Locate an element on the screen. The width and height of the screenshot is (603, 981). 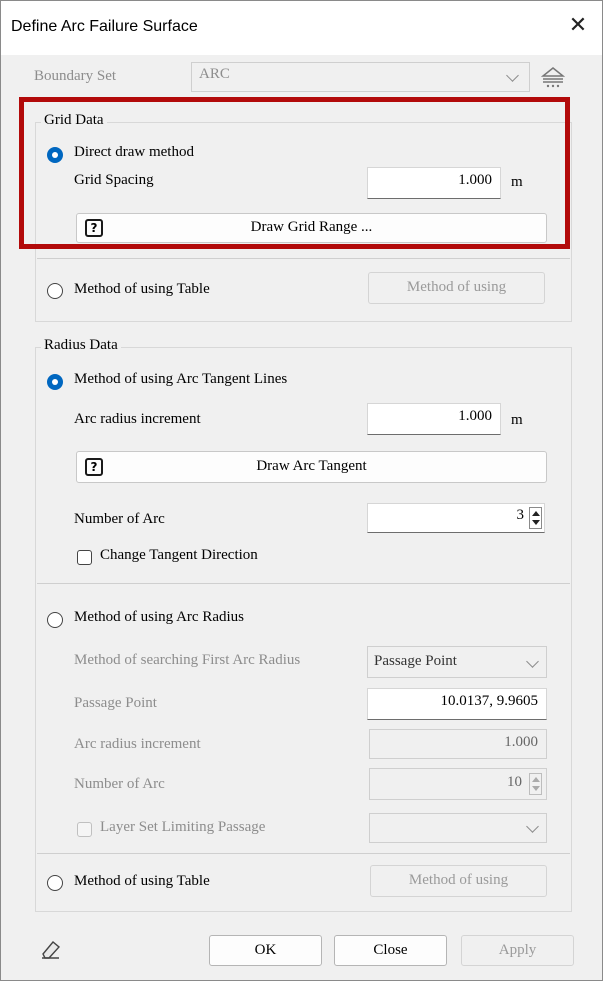
arc-radius-increment-input: 1.000 is located at coordinates (434, 419).